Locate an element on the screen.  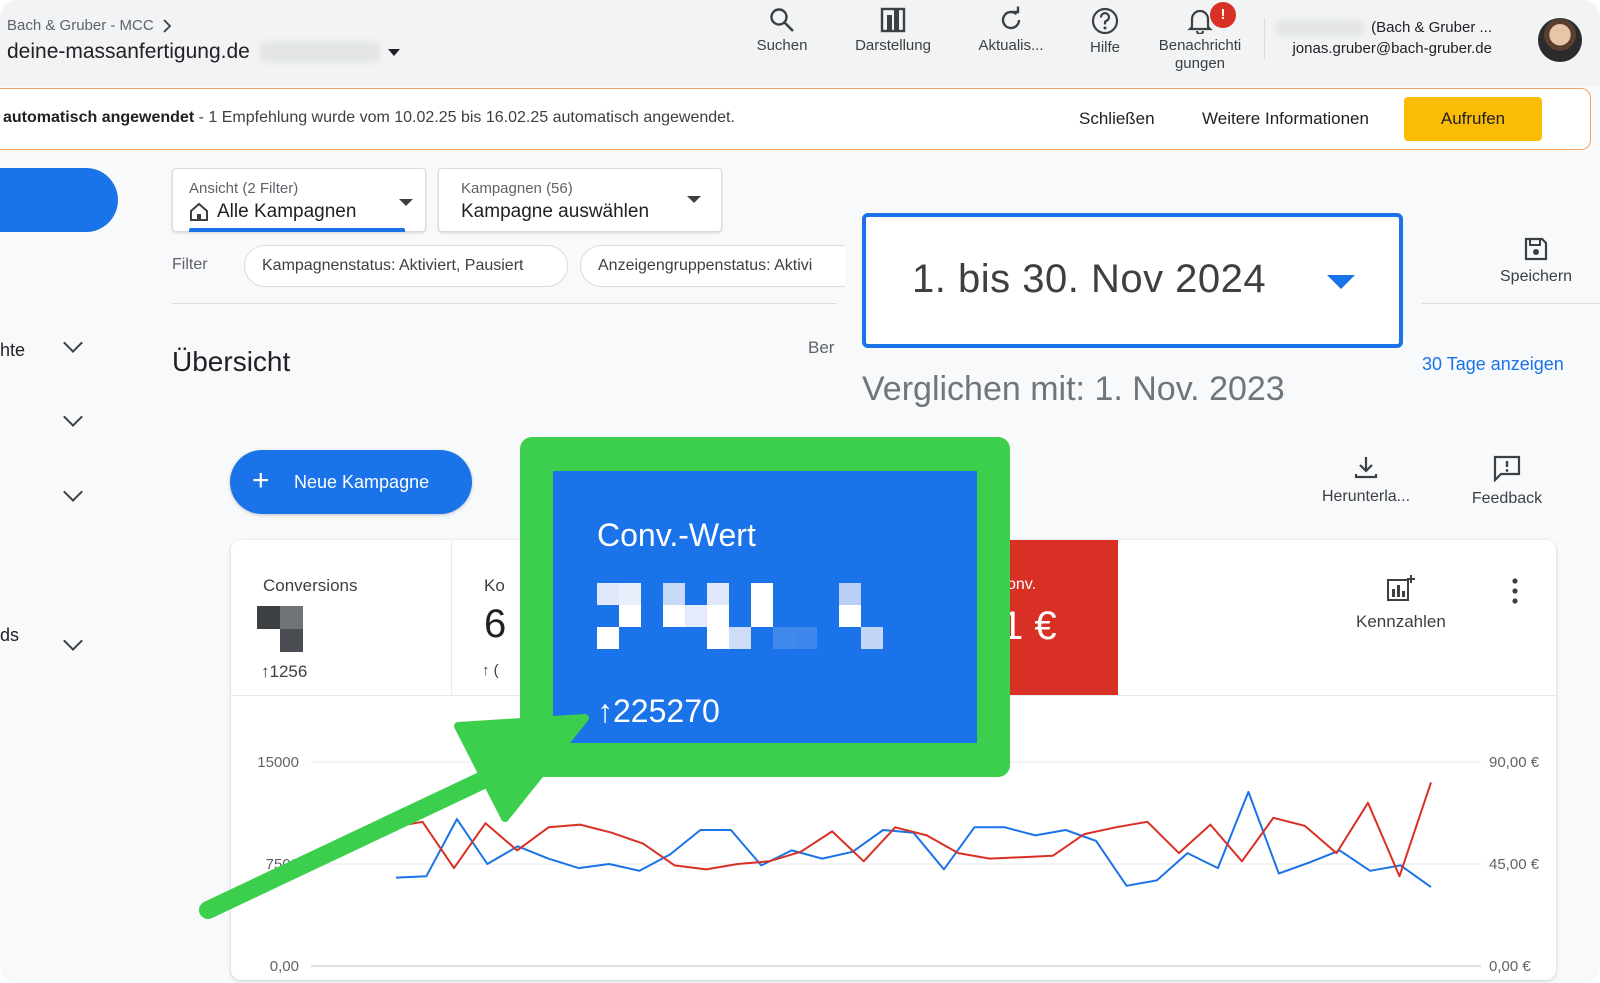
appearance-label: Darstellung is located at coordinates (893, 45).